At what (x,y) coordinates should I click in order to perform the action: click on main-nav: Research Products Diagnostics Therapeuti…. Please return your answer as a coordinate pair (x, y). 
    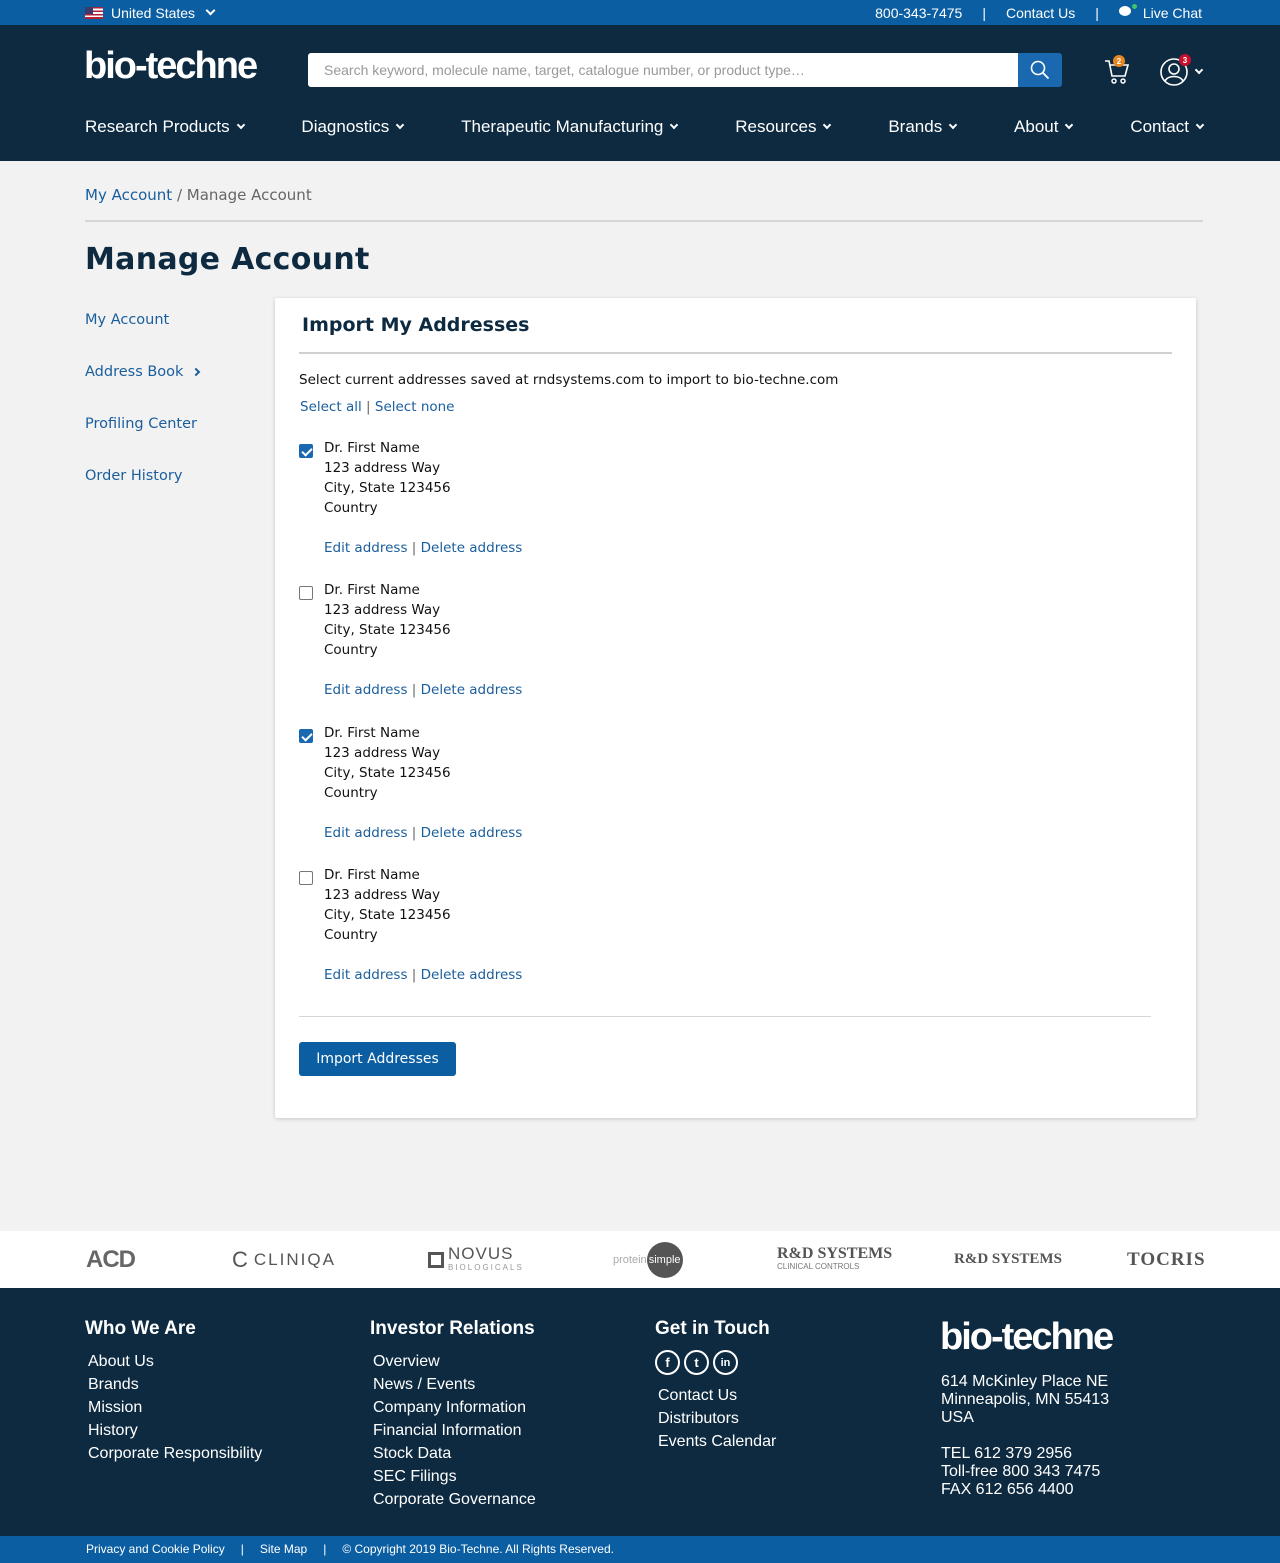
    Looking at the image, I should click on (645, 127).